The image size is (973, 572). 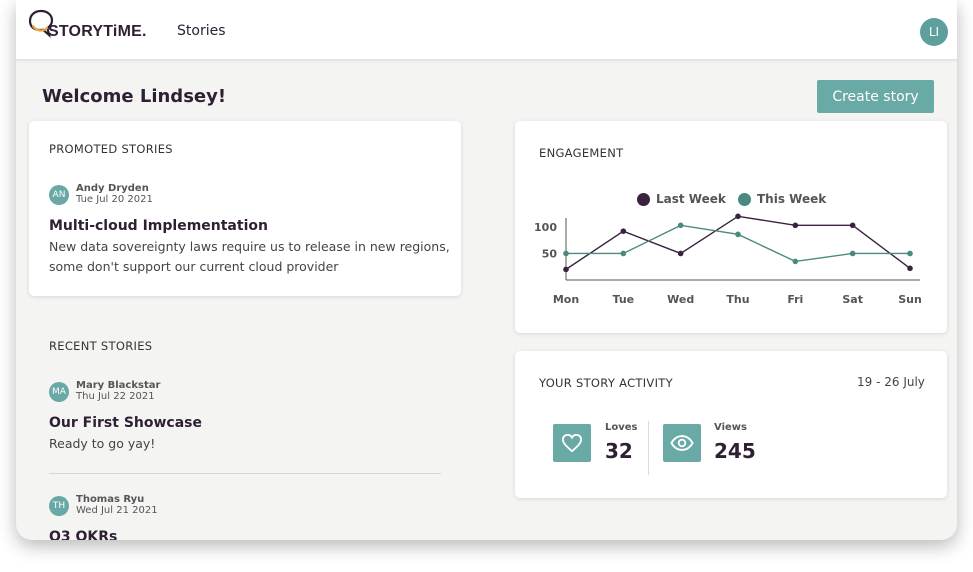 I want to click on story-body: Ready to go yay!, so click(x=102, y=443).